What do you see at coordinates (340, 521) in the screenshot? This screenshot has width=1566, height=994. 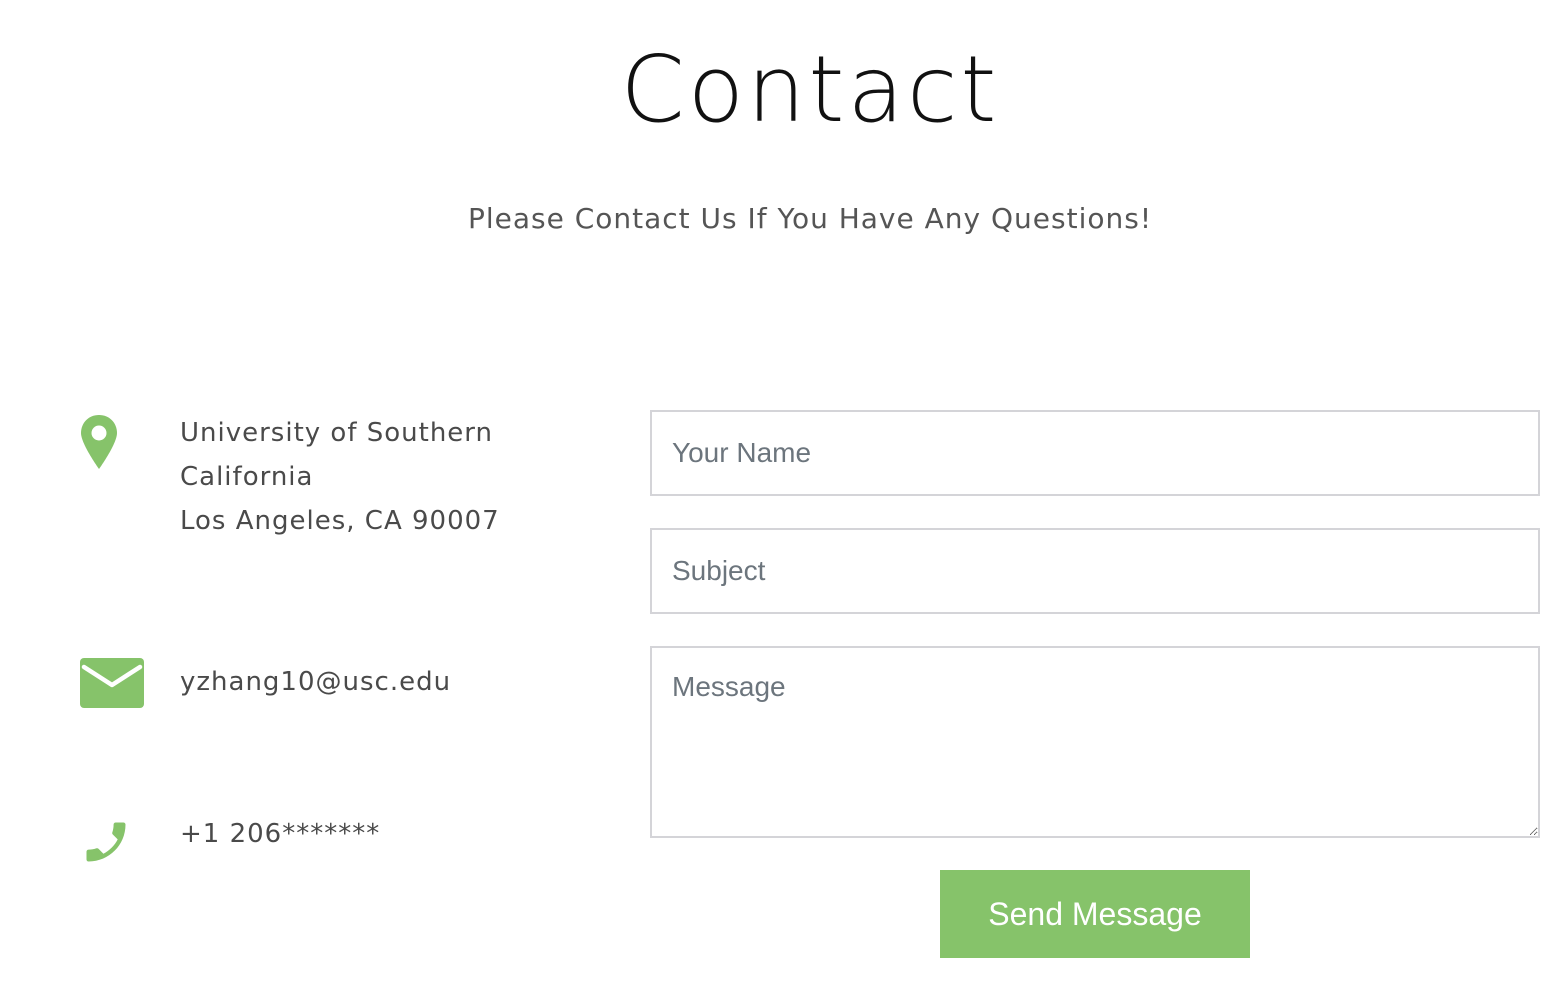 I see `address-line-3: Los Angeles, CA 90007` at bounding box center [340, 521].